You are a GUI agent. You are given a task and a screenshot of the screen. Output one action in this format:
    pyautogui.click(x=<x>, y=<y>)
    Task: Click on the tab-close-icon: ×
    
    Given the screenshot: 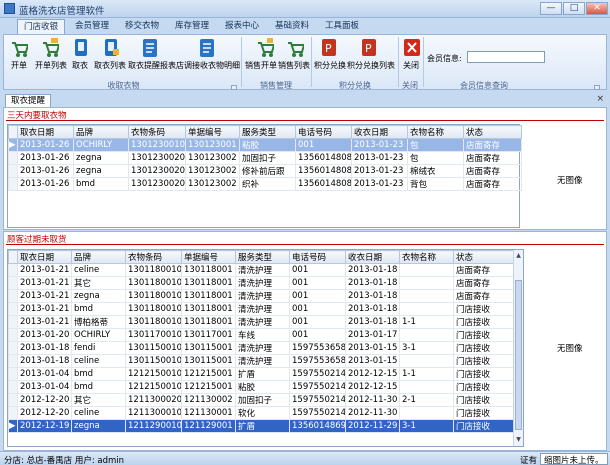 What is the action you would take?
    pyautogui.click(x=600, y=99)
    